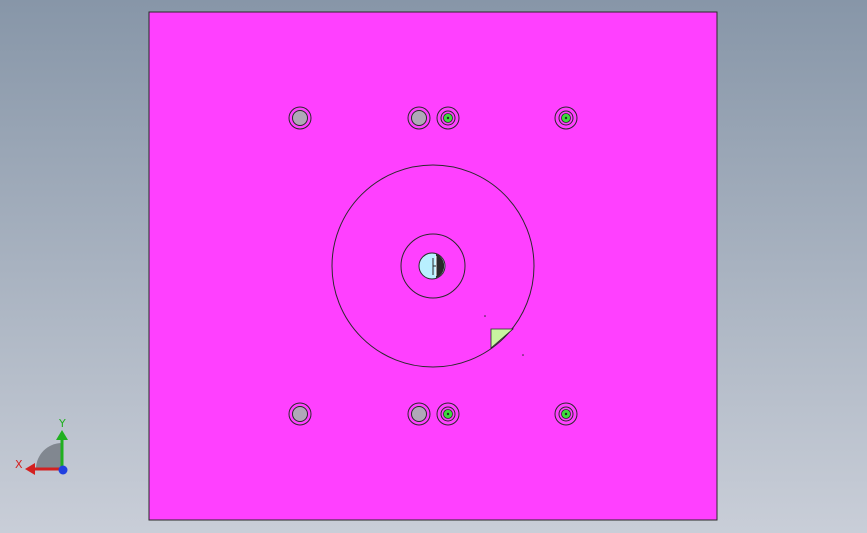 This screenshot has width=867, height=533. I want to click on triad-plane-shading, so click(49, 456).